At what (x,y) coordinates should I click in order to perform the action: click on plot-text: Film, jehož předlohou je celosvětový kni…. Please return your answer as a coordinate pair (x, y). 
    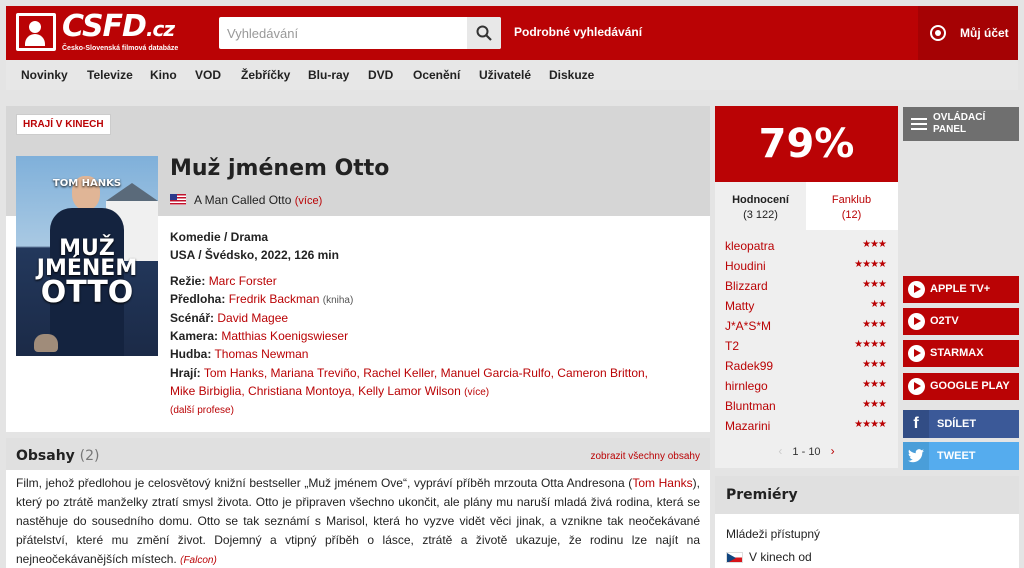
    Looking at the image, I should click on (358, 521).